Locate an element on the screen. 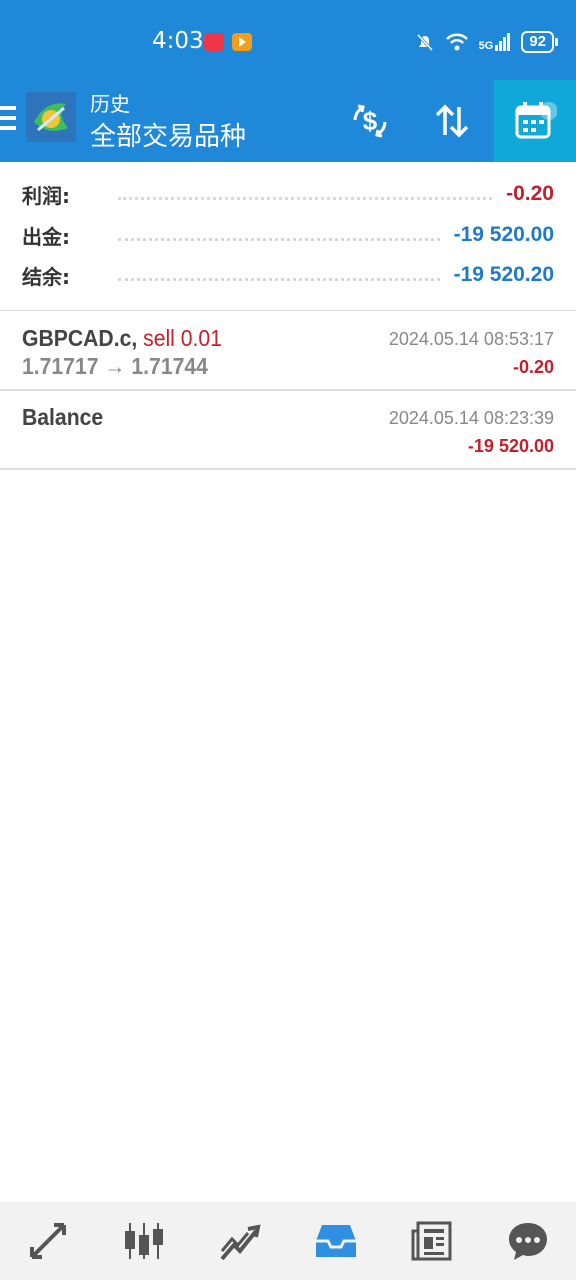  nav-news is located at coordinates (432, 1241).